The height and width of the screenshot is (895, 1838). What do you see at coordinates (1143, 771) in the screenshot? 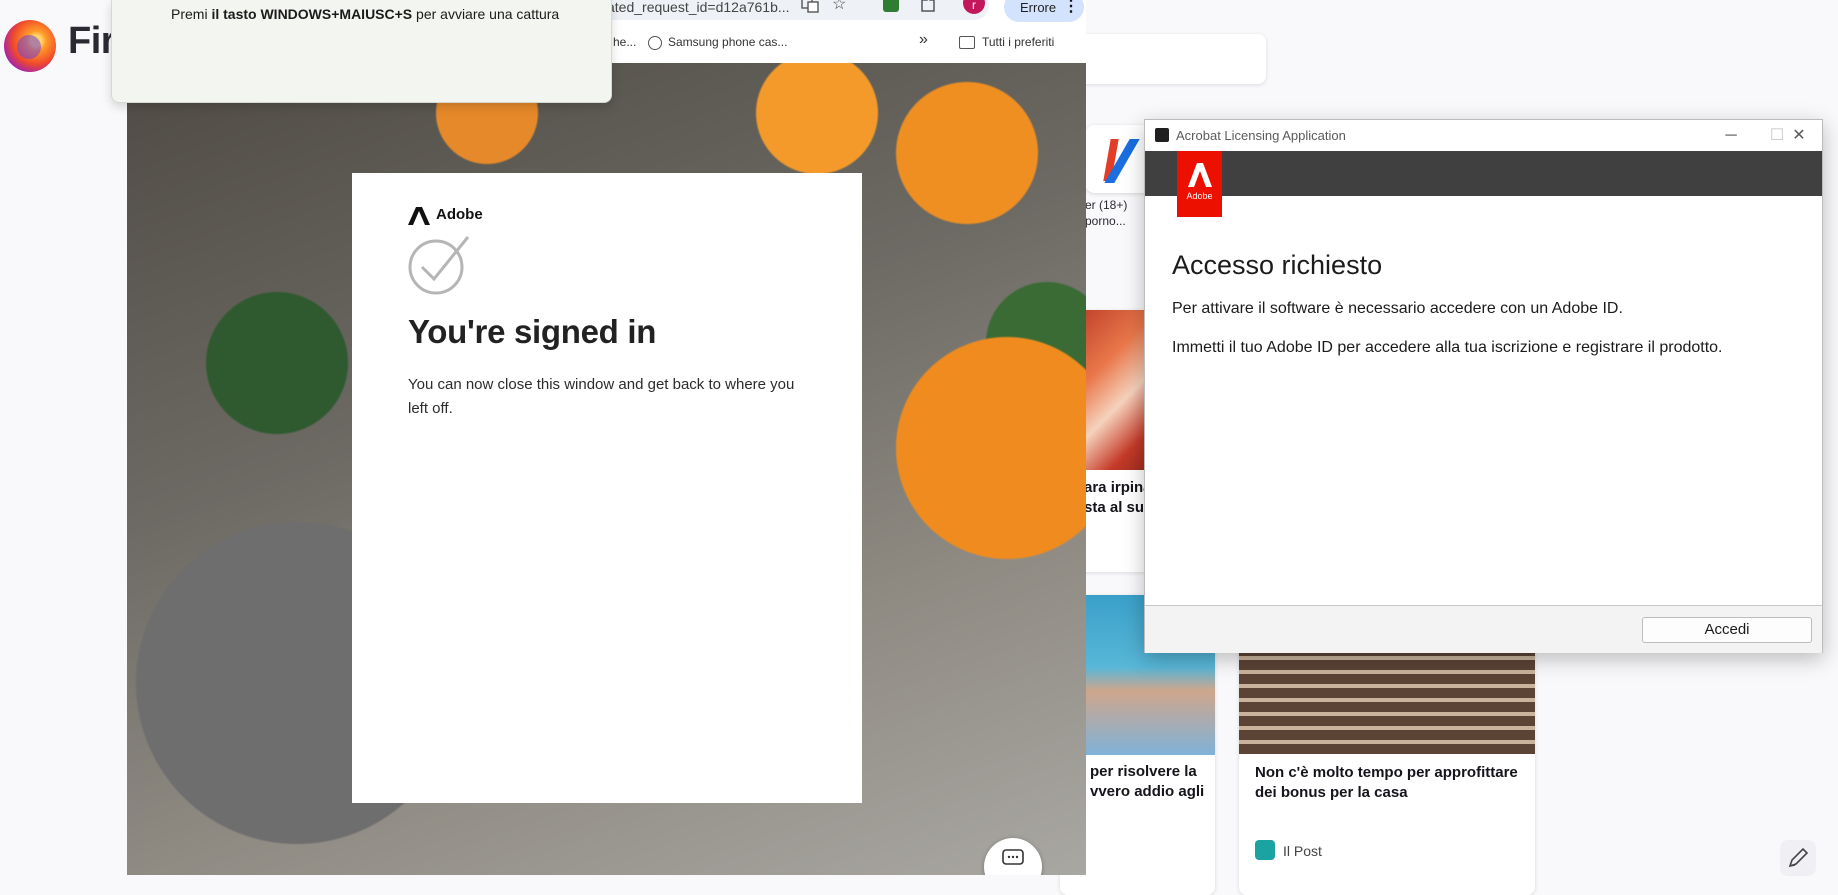
I see `story-title-line1: per risolvere la` at bounding box center [1143, 771].